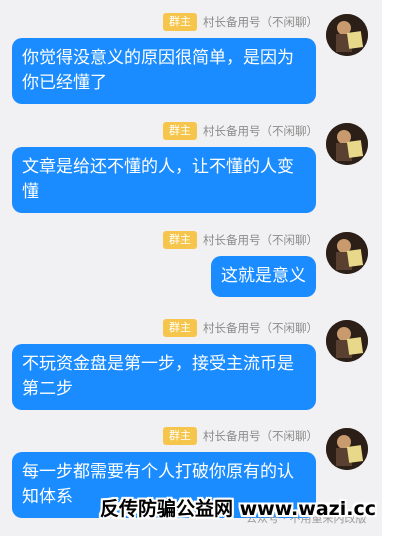  I want to click on message-bubble: 你觉得没意义的原因很简单，是因为你已经懂了, so click(164, 71).